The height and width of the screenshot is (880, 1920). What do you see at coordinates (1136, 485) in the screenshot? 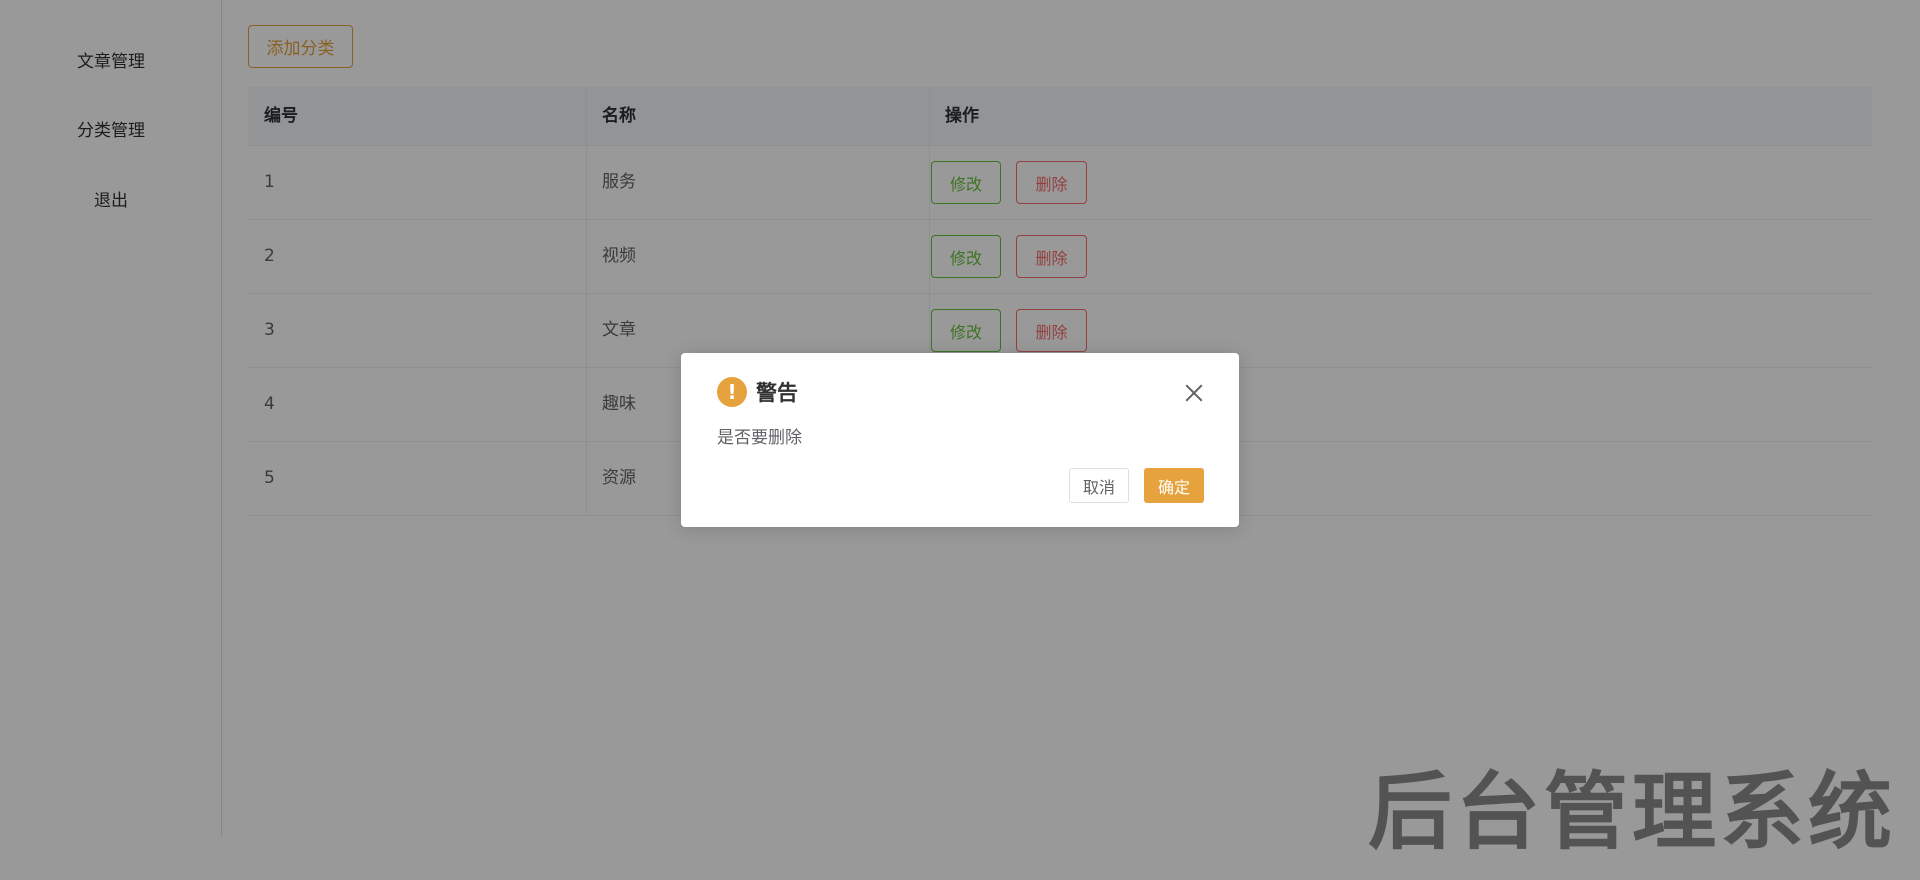
I see `dialog-footer: 取消 确定` at bounding box center [1136, 485].